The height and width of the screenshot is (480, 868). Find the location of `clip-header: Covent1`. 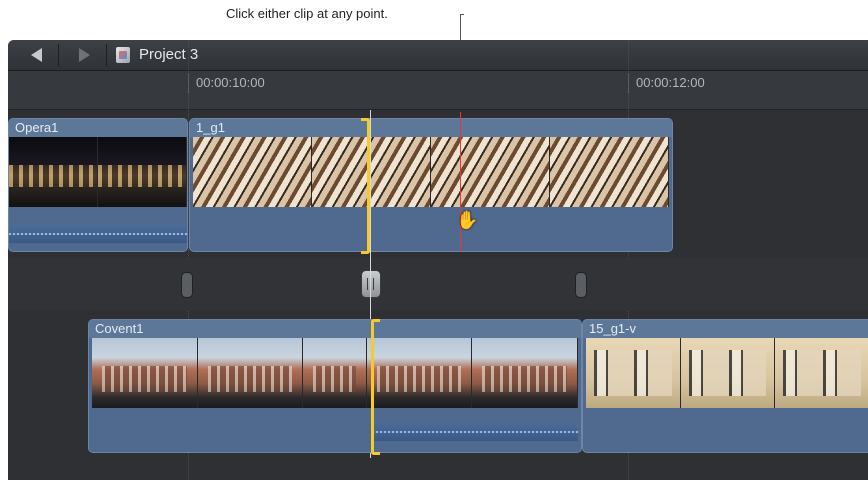

clip-header: Covent1 is located at coordinates (335, 329).